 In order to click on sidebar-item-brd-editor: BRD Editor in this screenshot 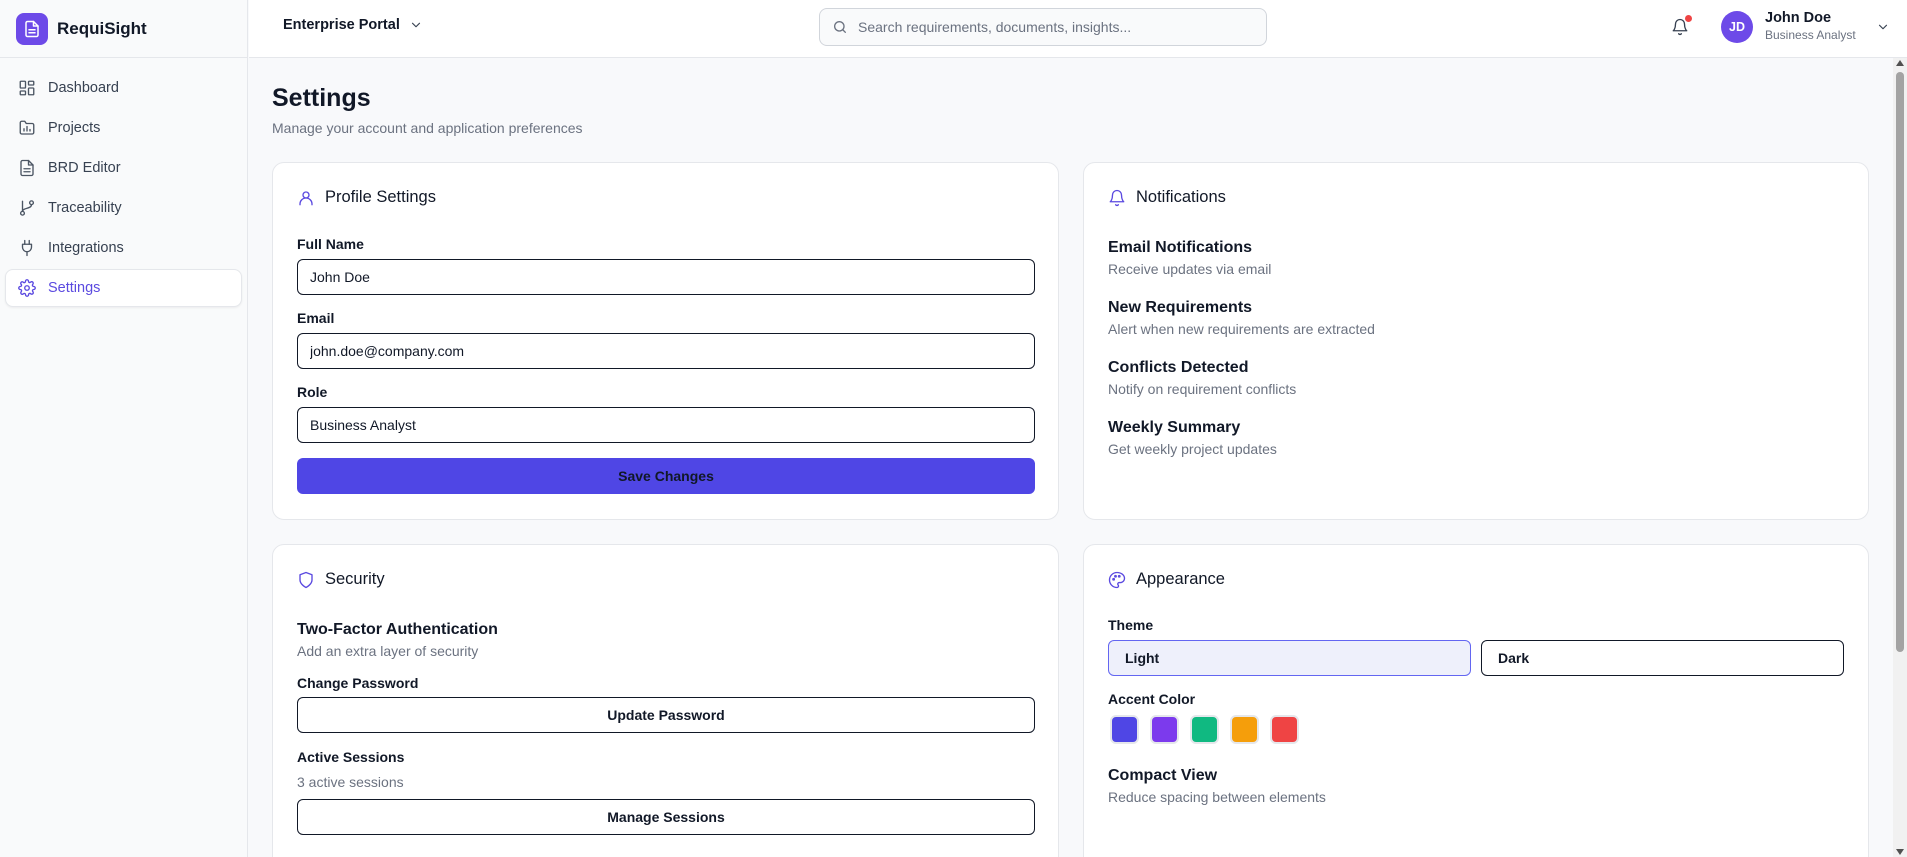, I will do `click(123, 168)`.